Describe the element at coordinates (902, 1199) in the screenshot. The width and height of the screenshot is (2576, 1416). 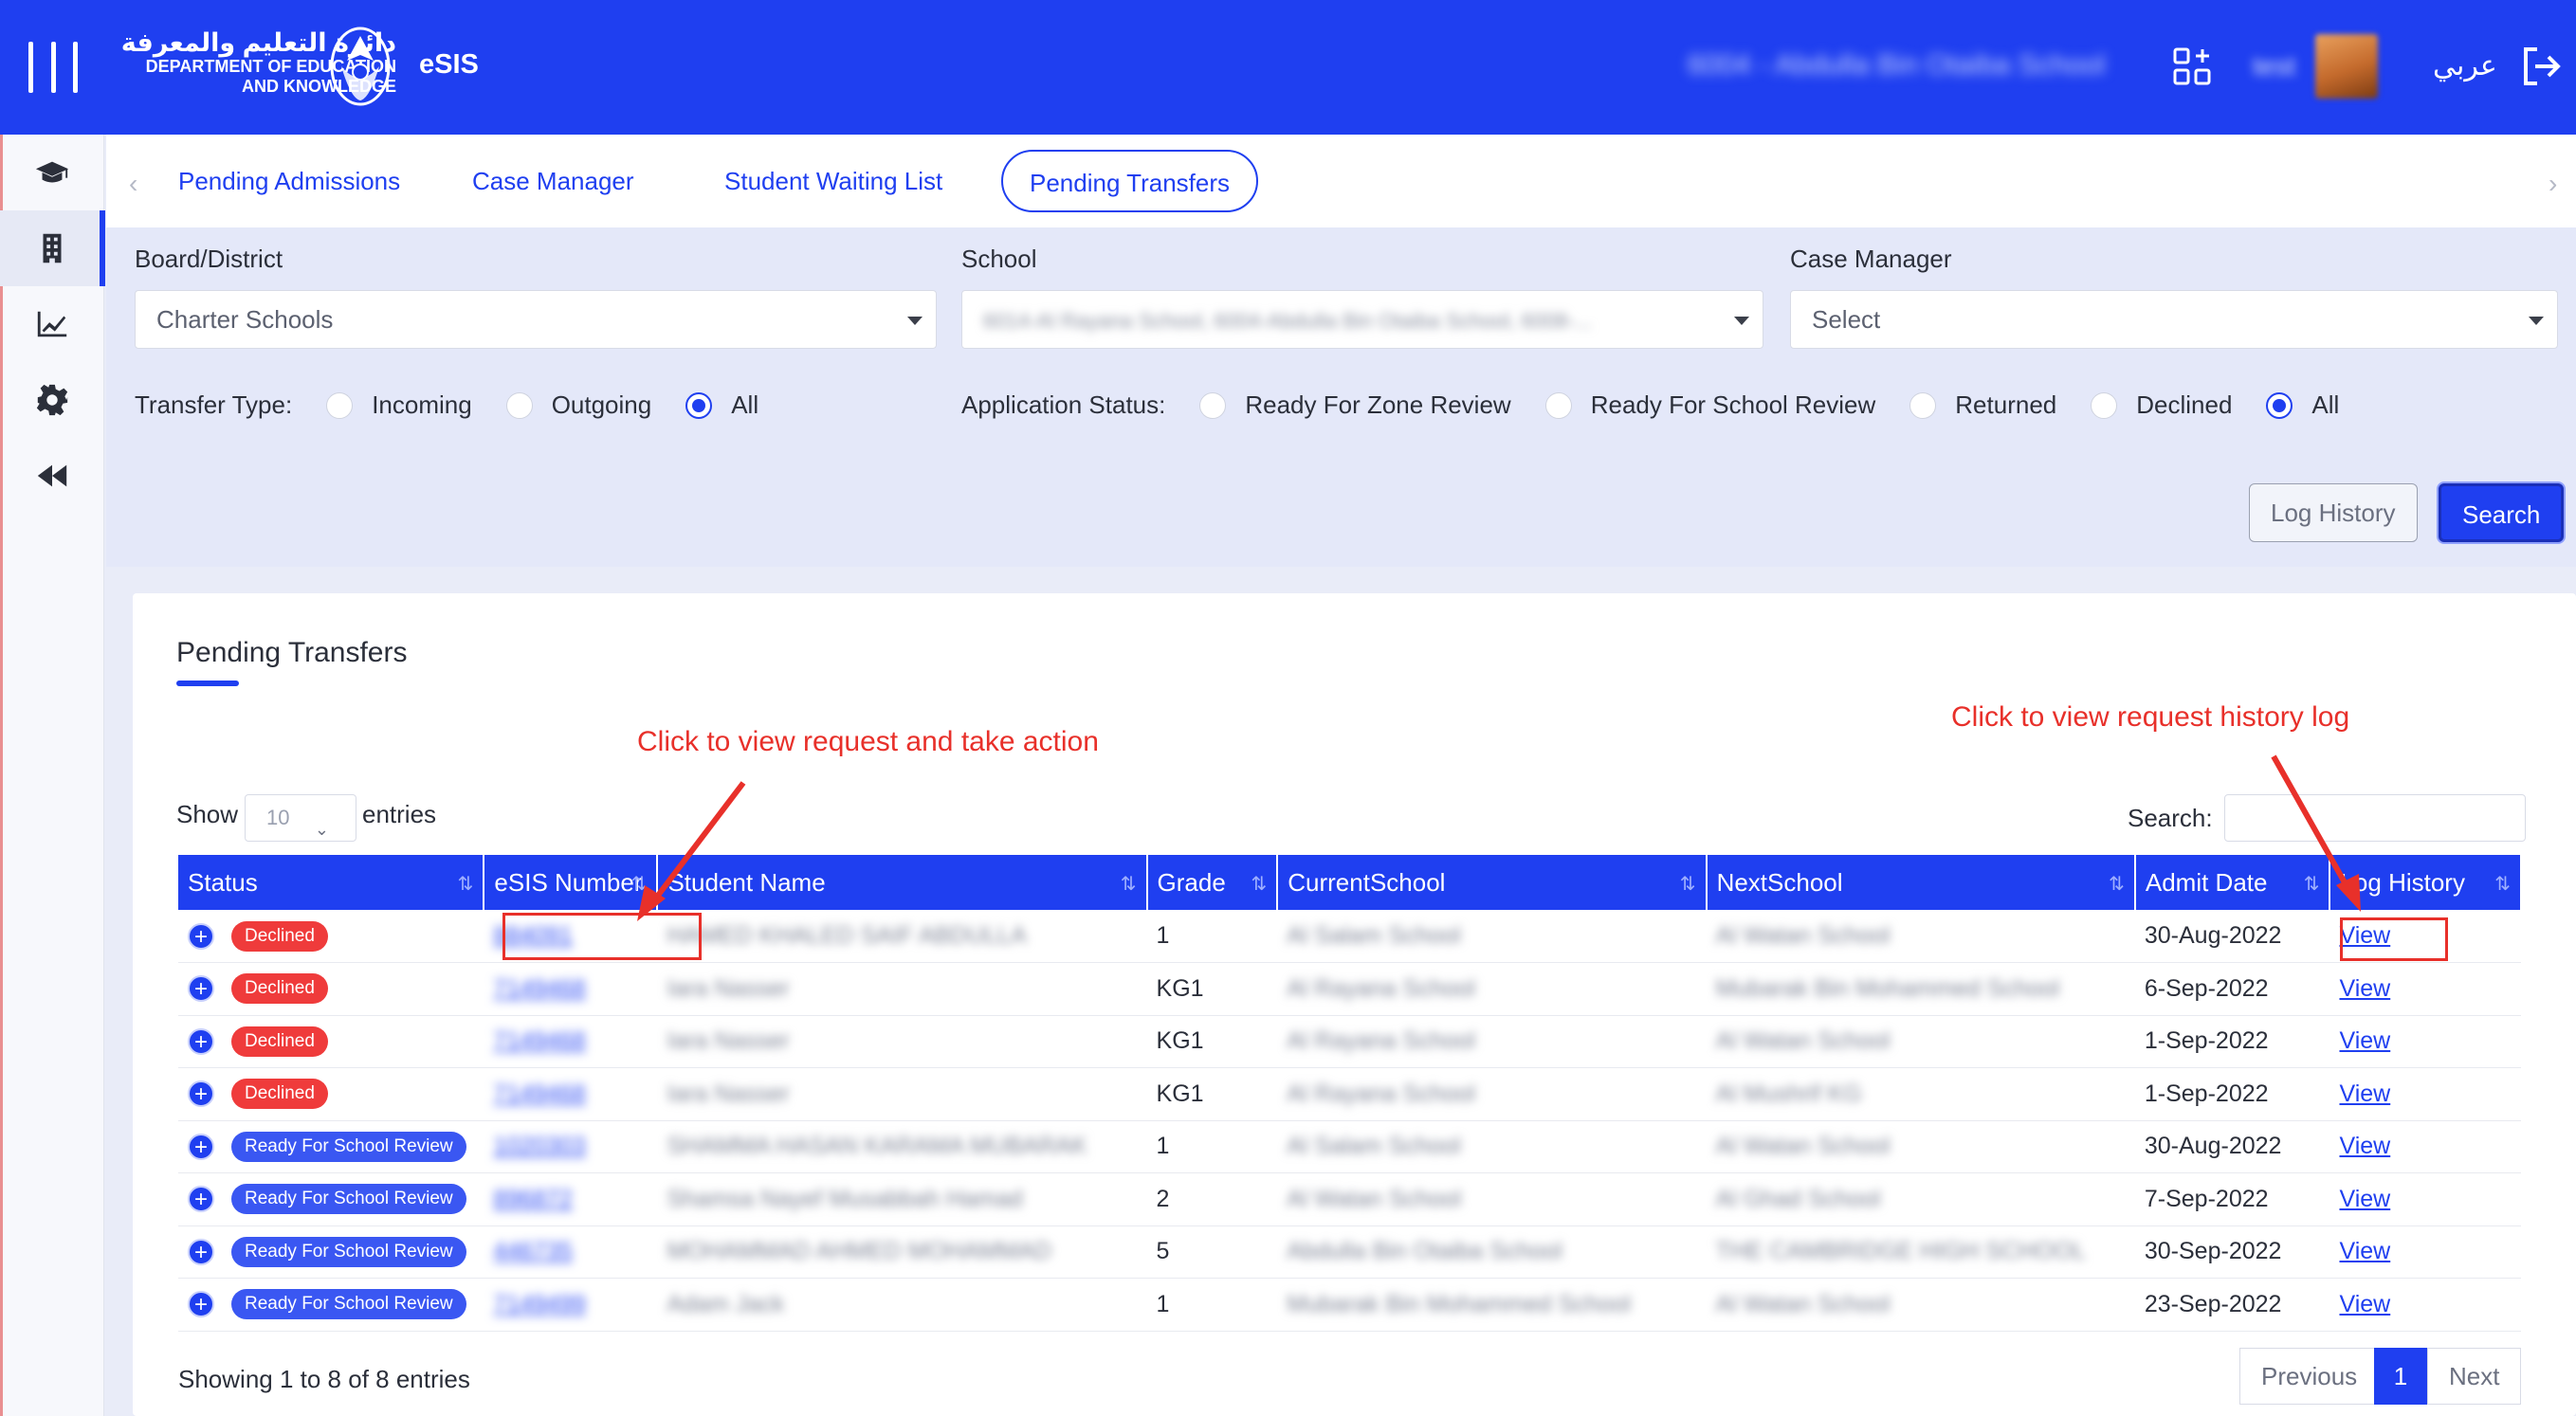
I see `cell-student-name: Shamsa Nayef Musabbah Hamad` at that location.